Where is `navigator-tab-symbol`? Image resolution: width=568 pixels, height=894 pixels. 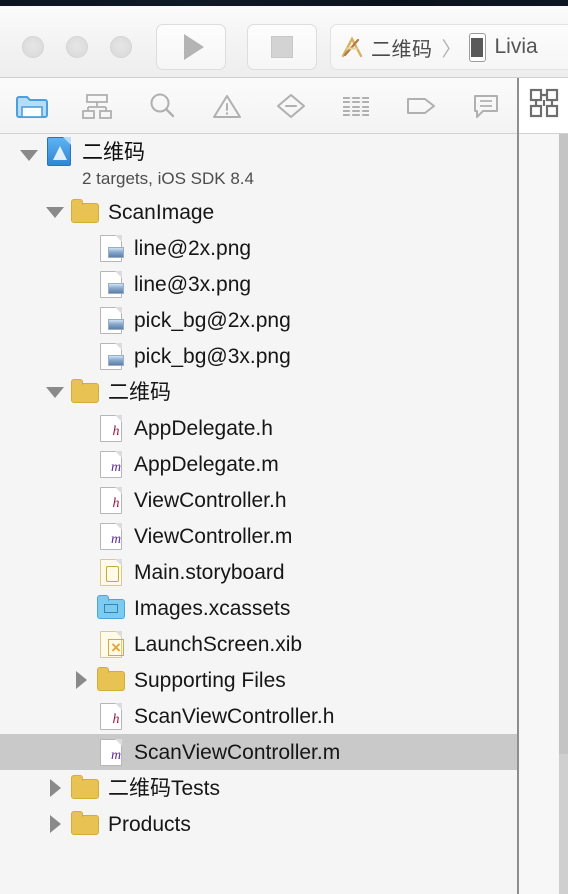 navigator-tab-symbol is located at coordinates (97, 106).